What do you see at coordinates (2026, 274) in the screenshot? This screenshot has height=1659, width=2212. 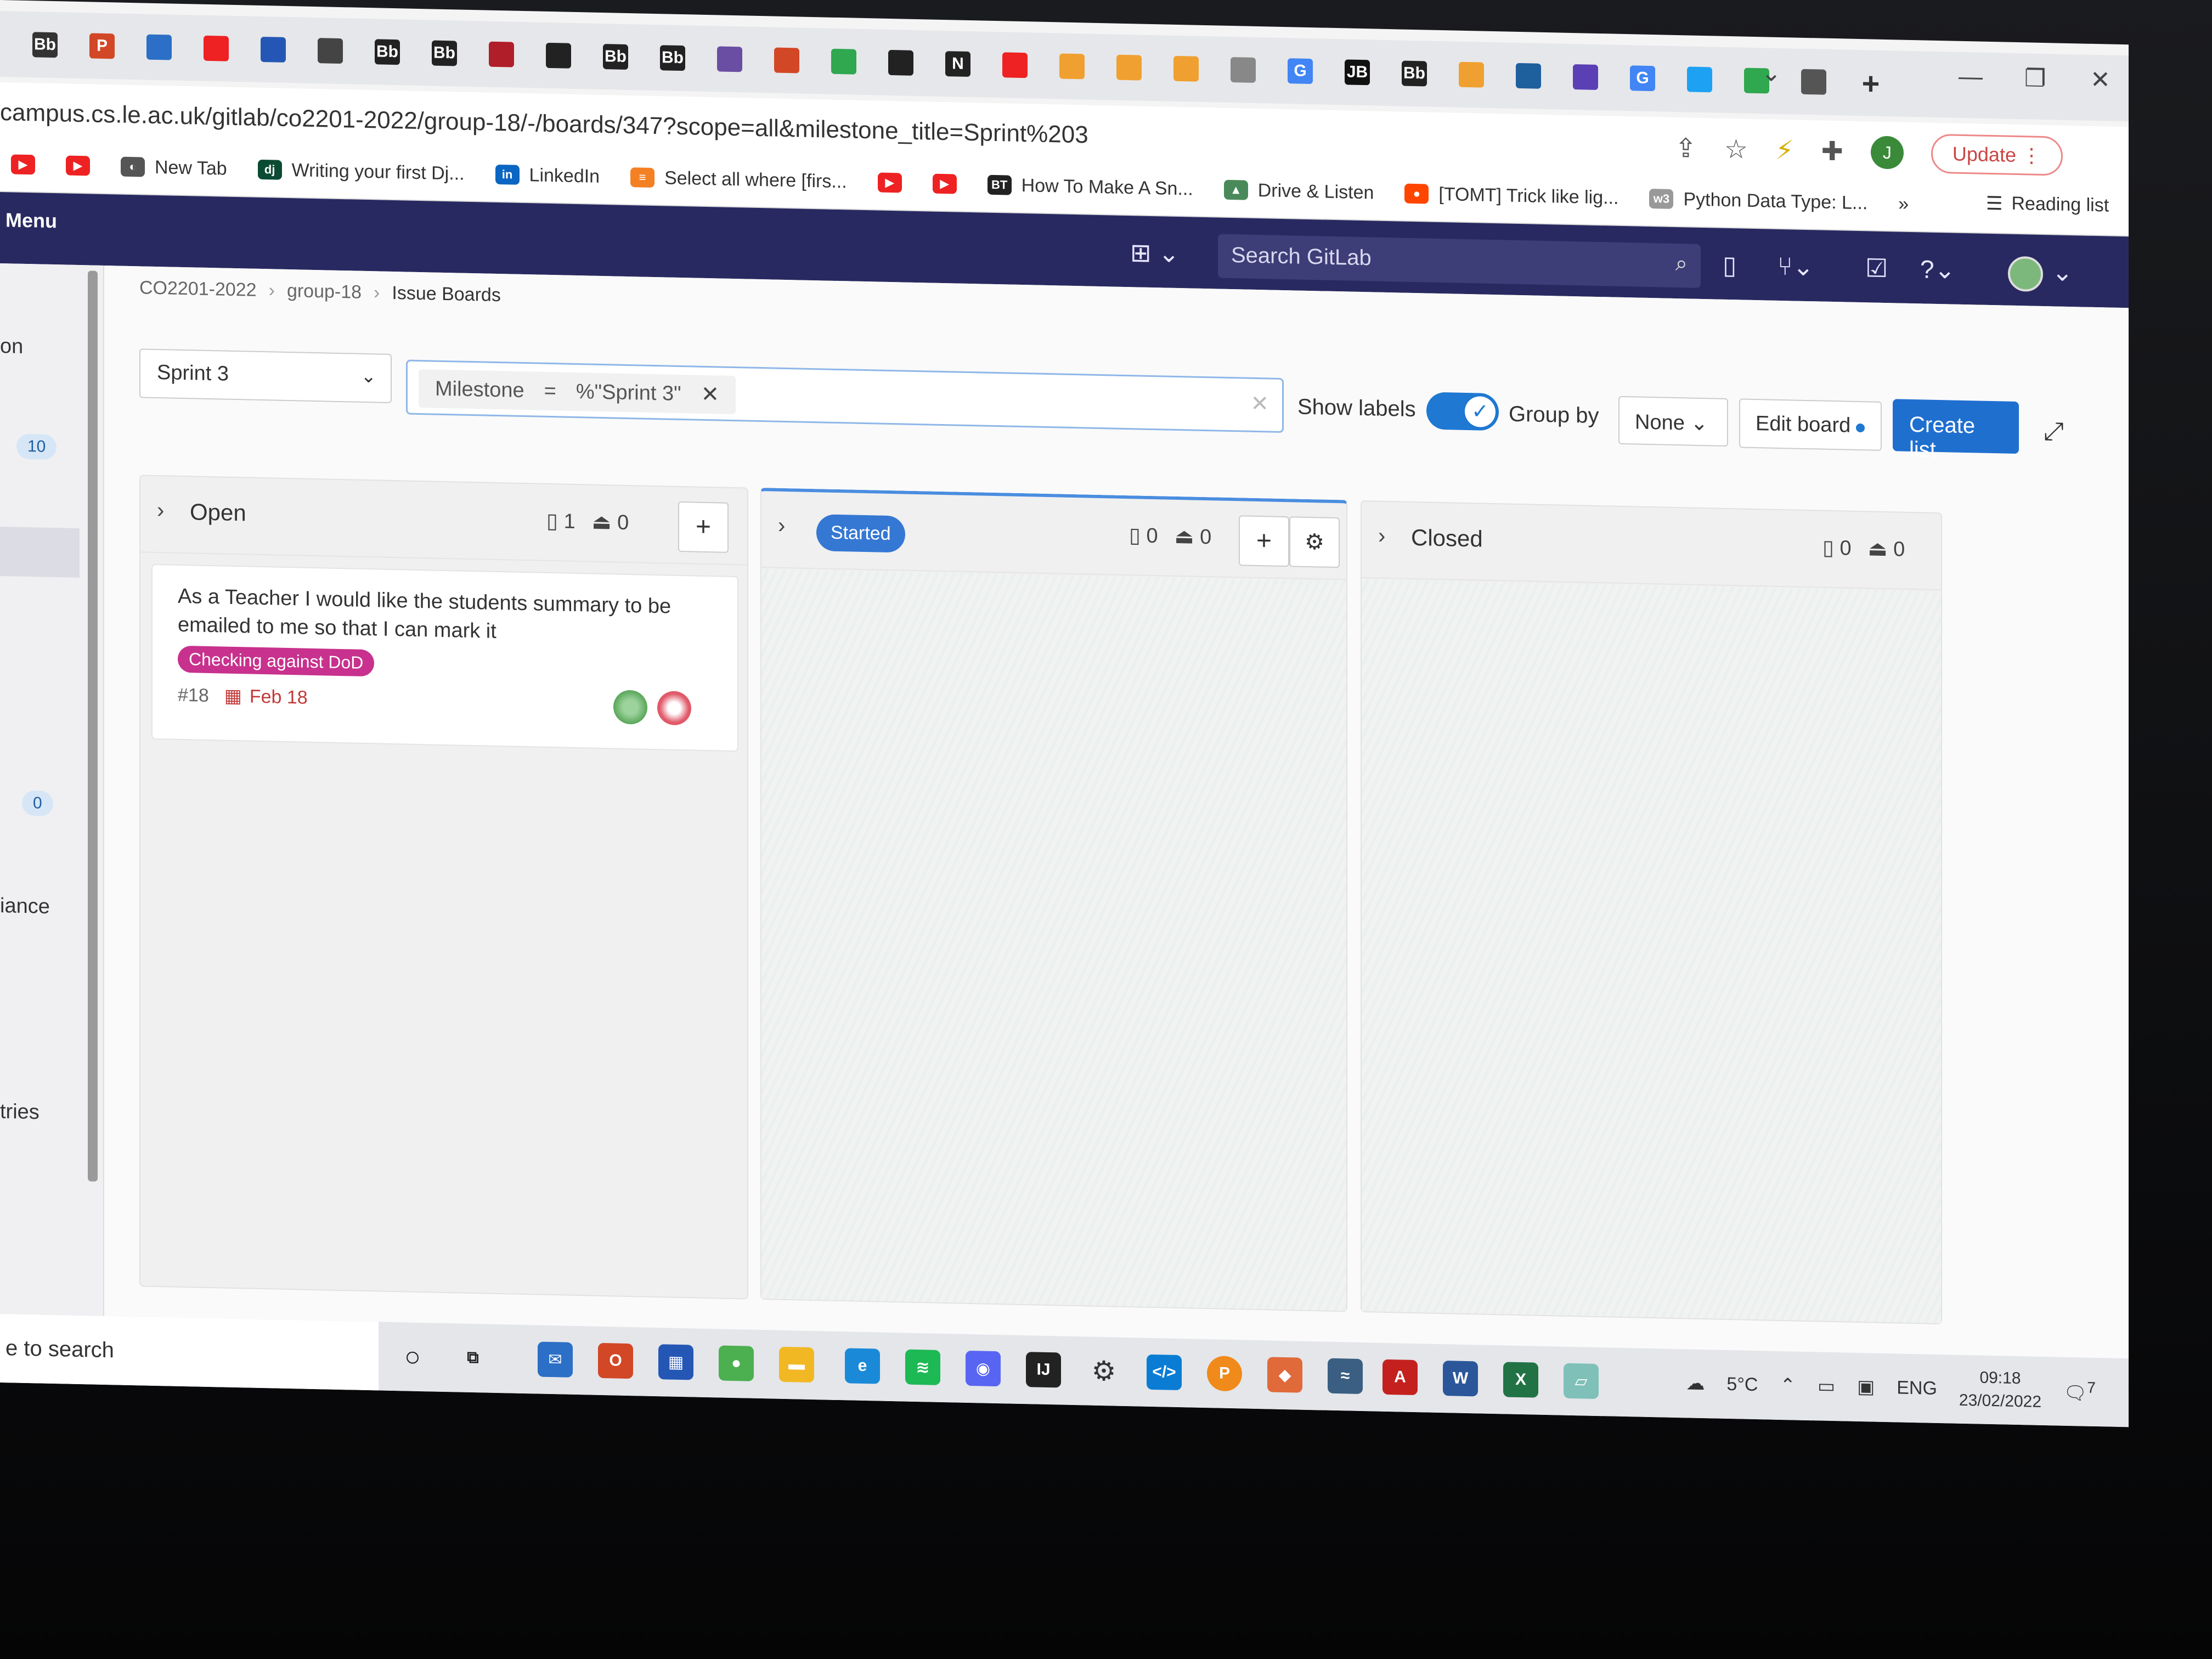 I see `user-avatar` at bounding box center [2026, 274].